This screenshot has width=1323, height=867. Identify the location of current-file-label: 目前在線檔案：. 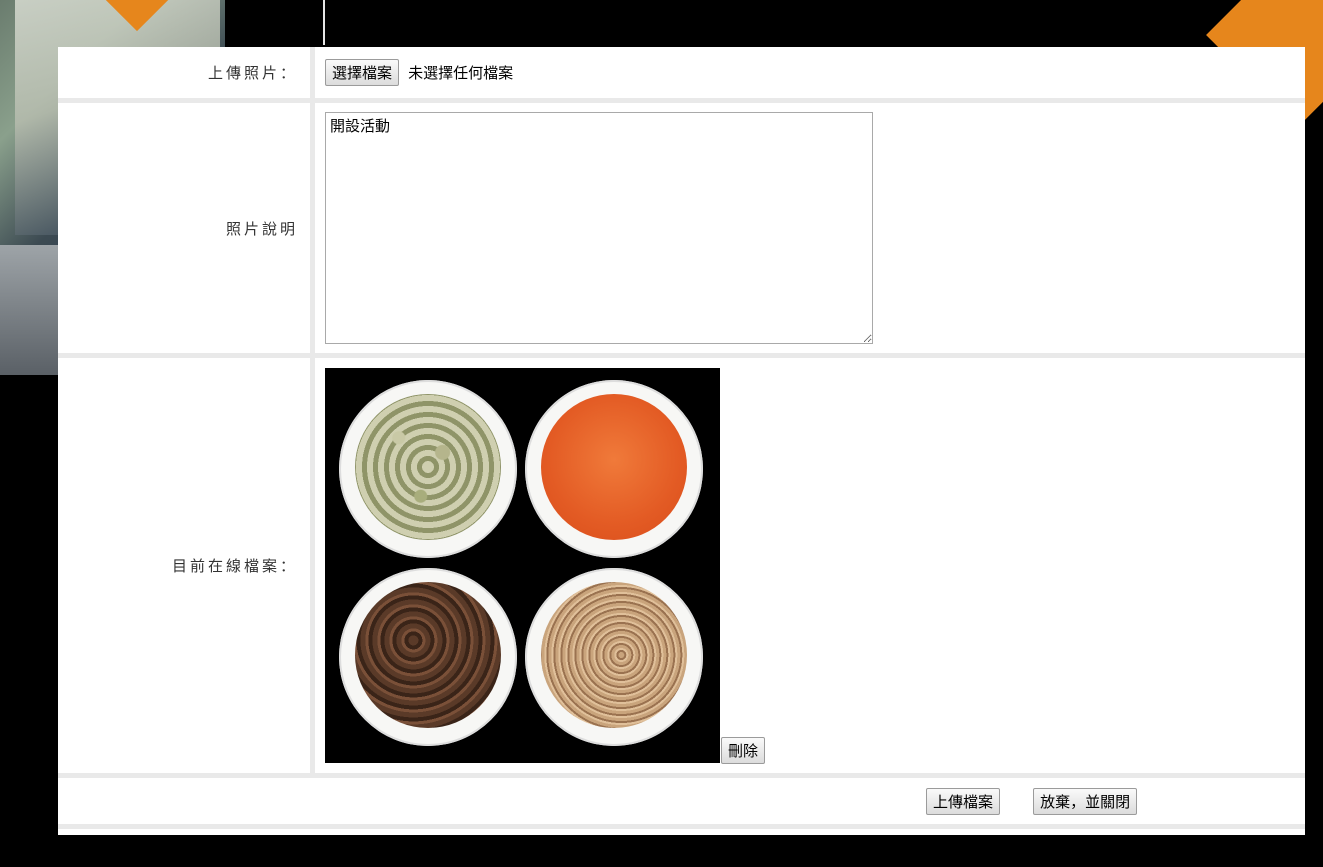
(186, 566).